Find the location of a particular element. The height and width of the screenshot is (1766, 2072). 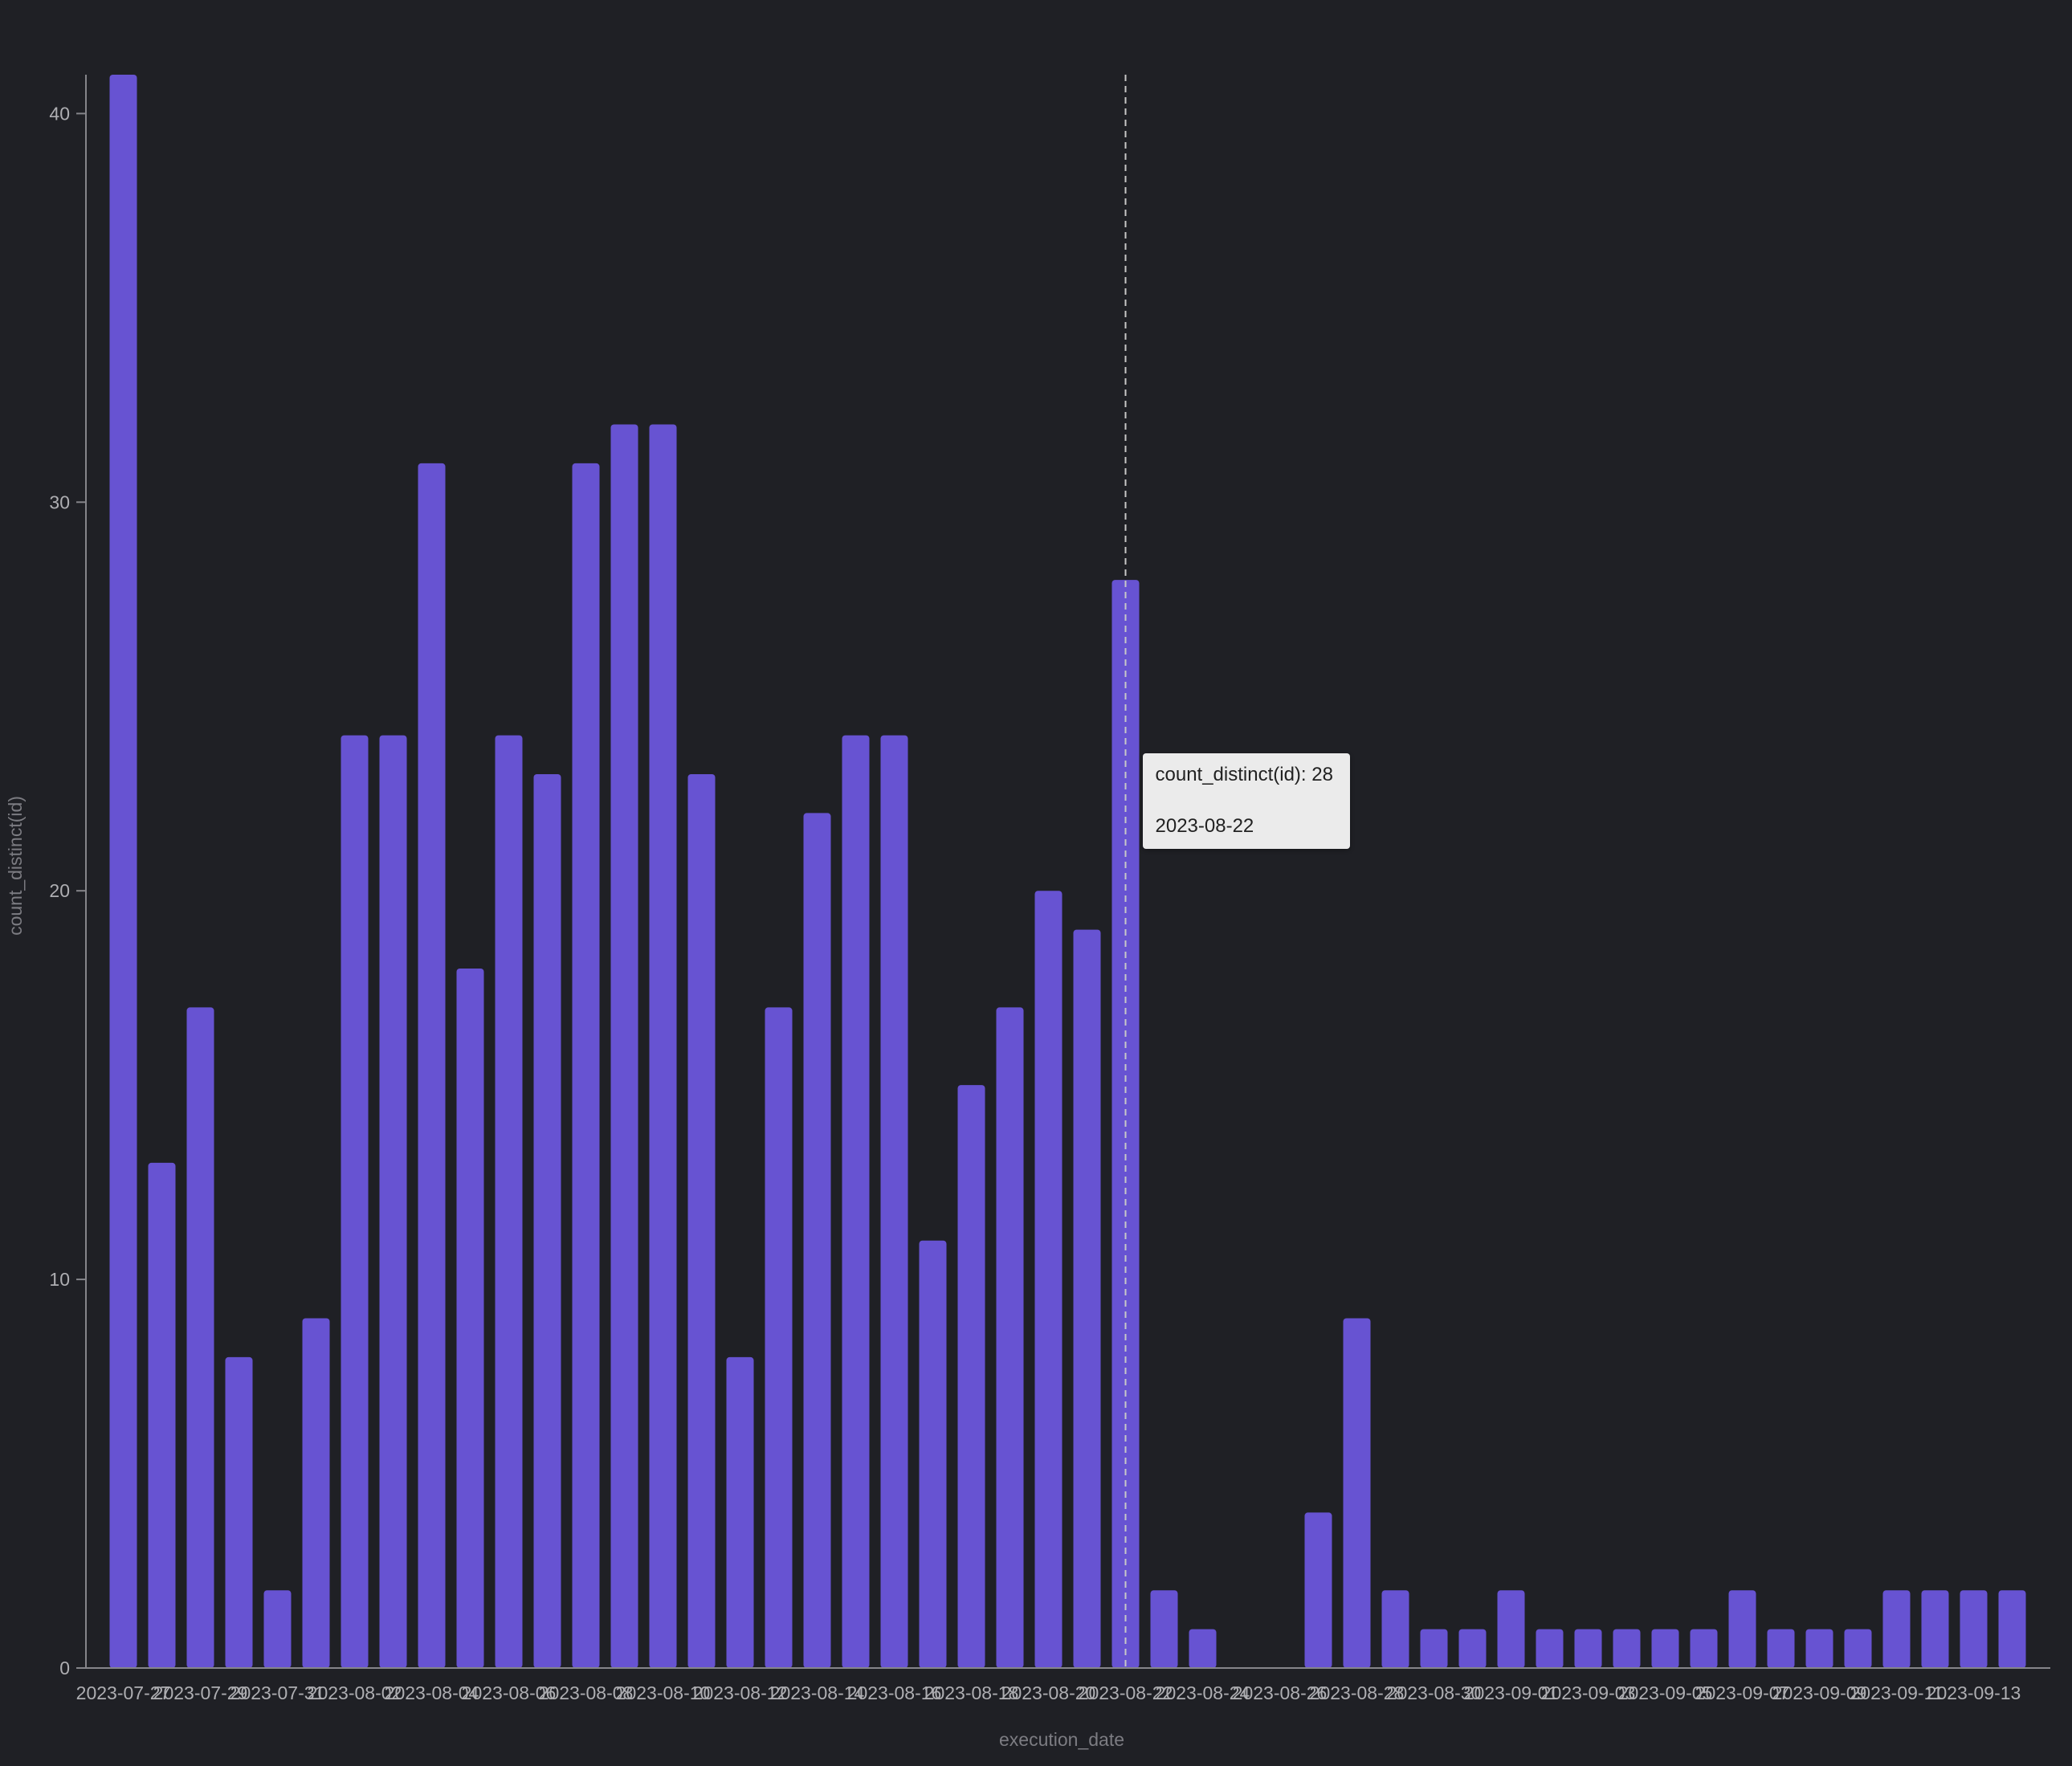

y-tick-label: 30 is located at coordinates (59, 501).